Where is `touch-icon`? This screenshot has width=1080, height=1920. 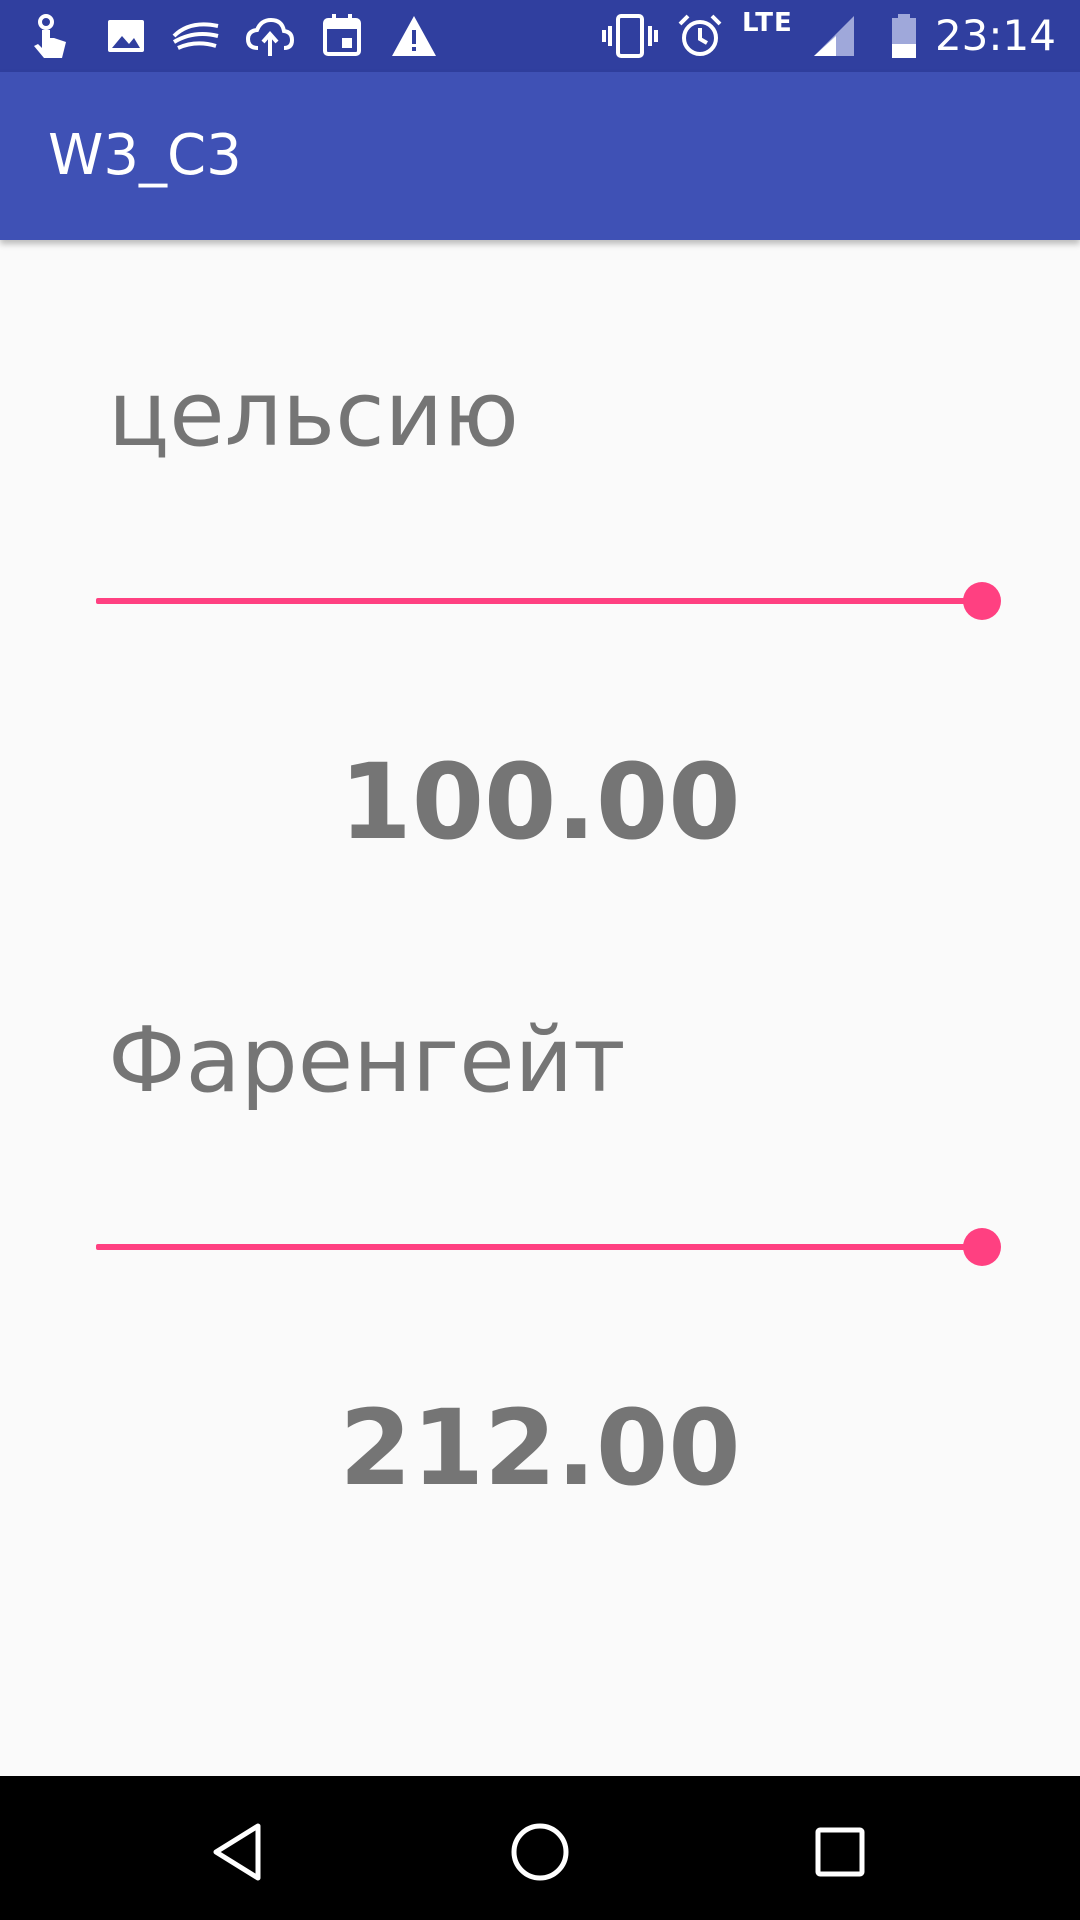
touch-icon is located at coordinates (52, 36).